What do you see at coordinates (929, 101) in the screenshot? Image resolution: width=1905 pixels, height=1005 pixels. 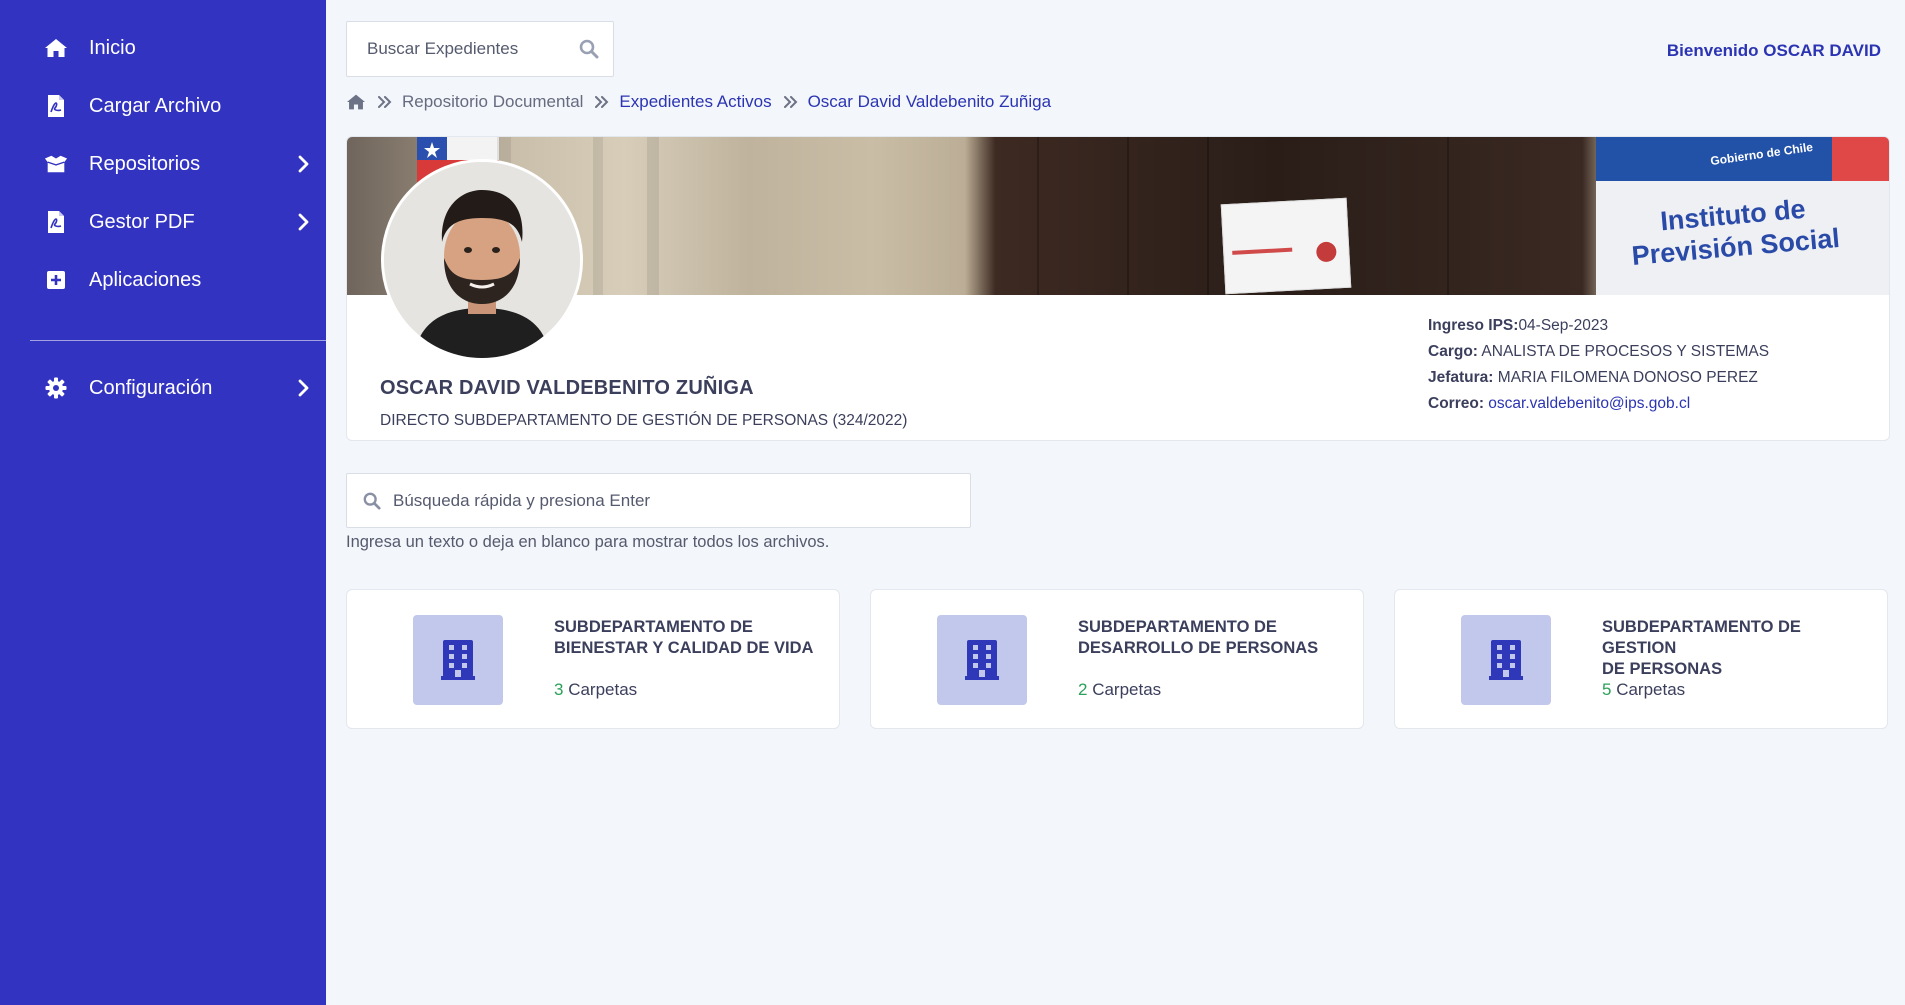 I see `breadcrumb-current: Oscar David Valdebenito Zuñiga` at bounding box center [929, 101].